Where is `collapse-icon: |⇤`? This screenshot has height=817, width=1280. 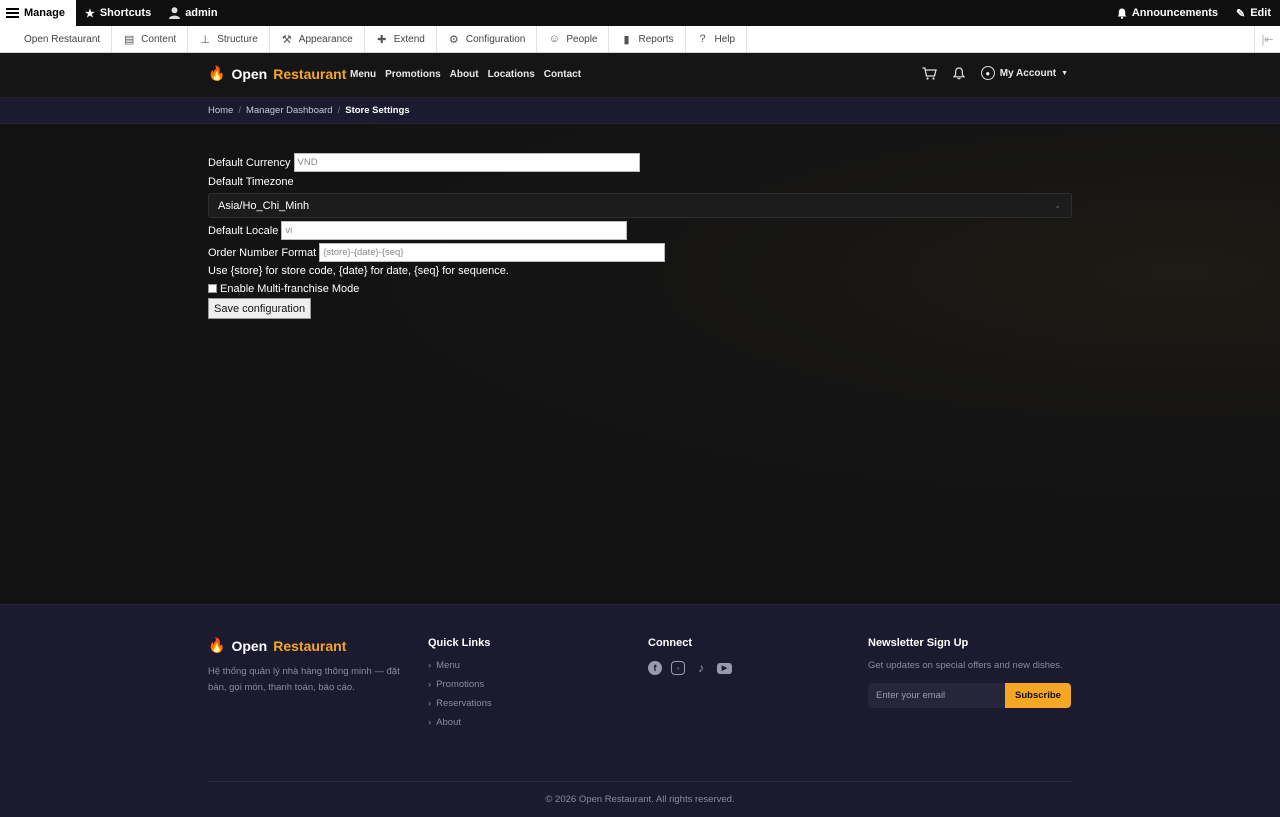
collapse-icon: |⇤ is located at coordinates (1267, 39).